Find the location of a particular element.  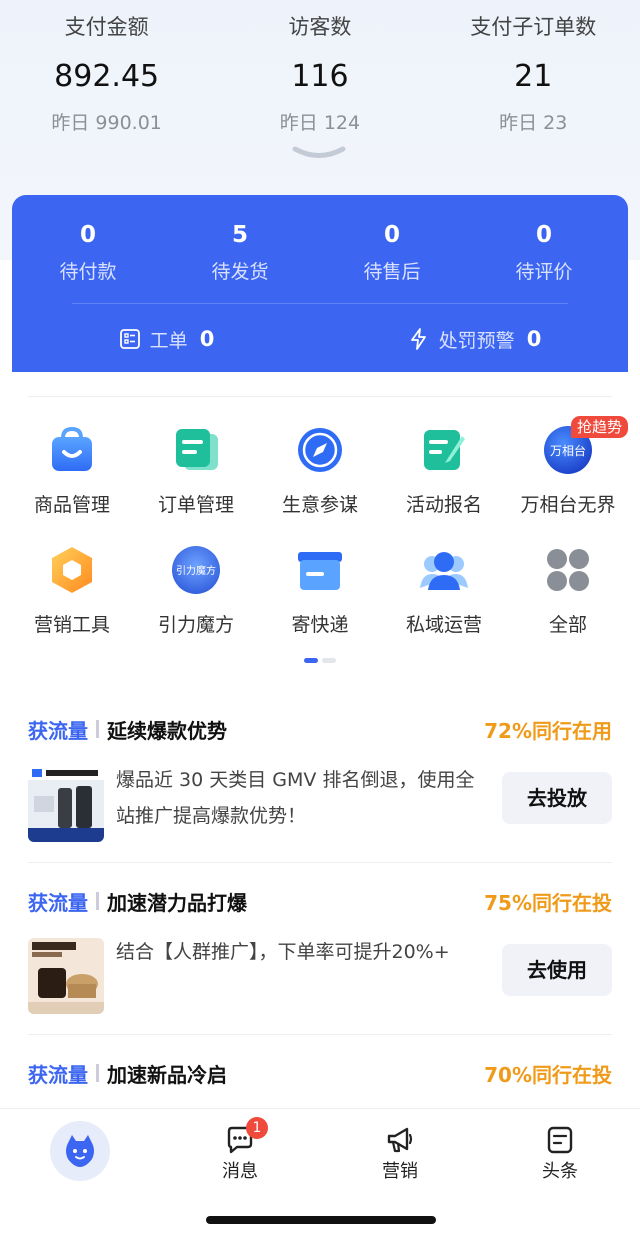

order-after-sales: 0 待售后 is located at coordinates (392, 253).